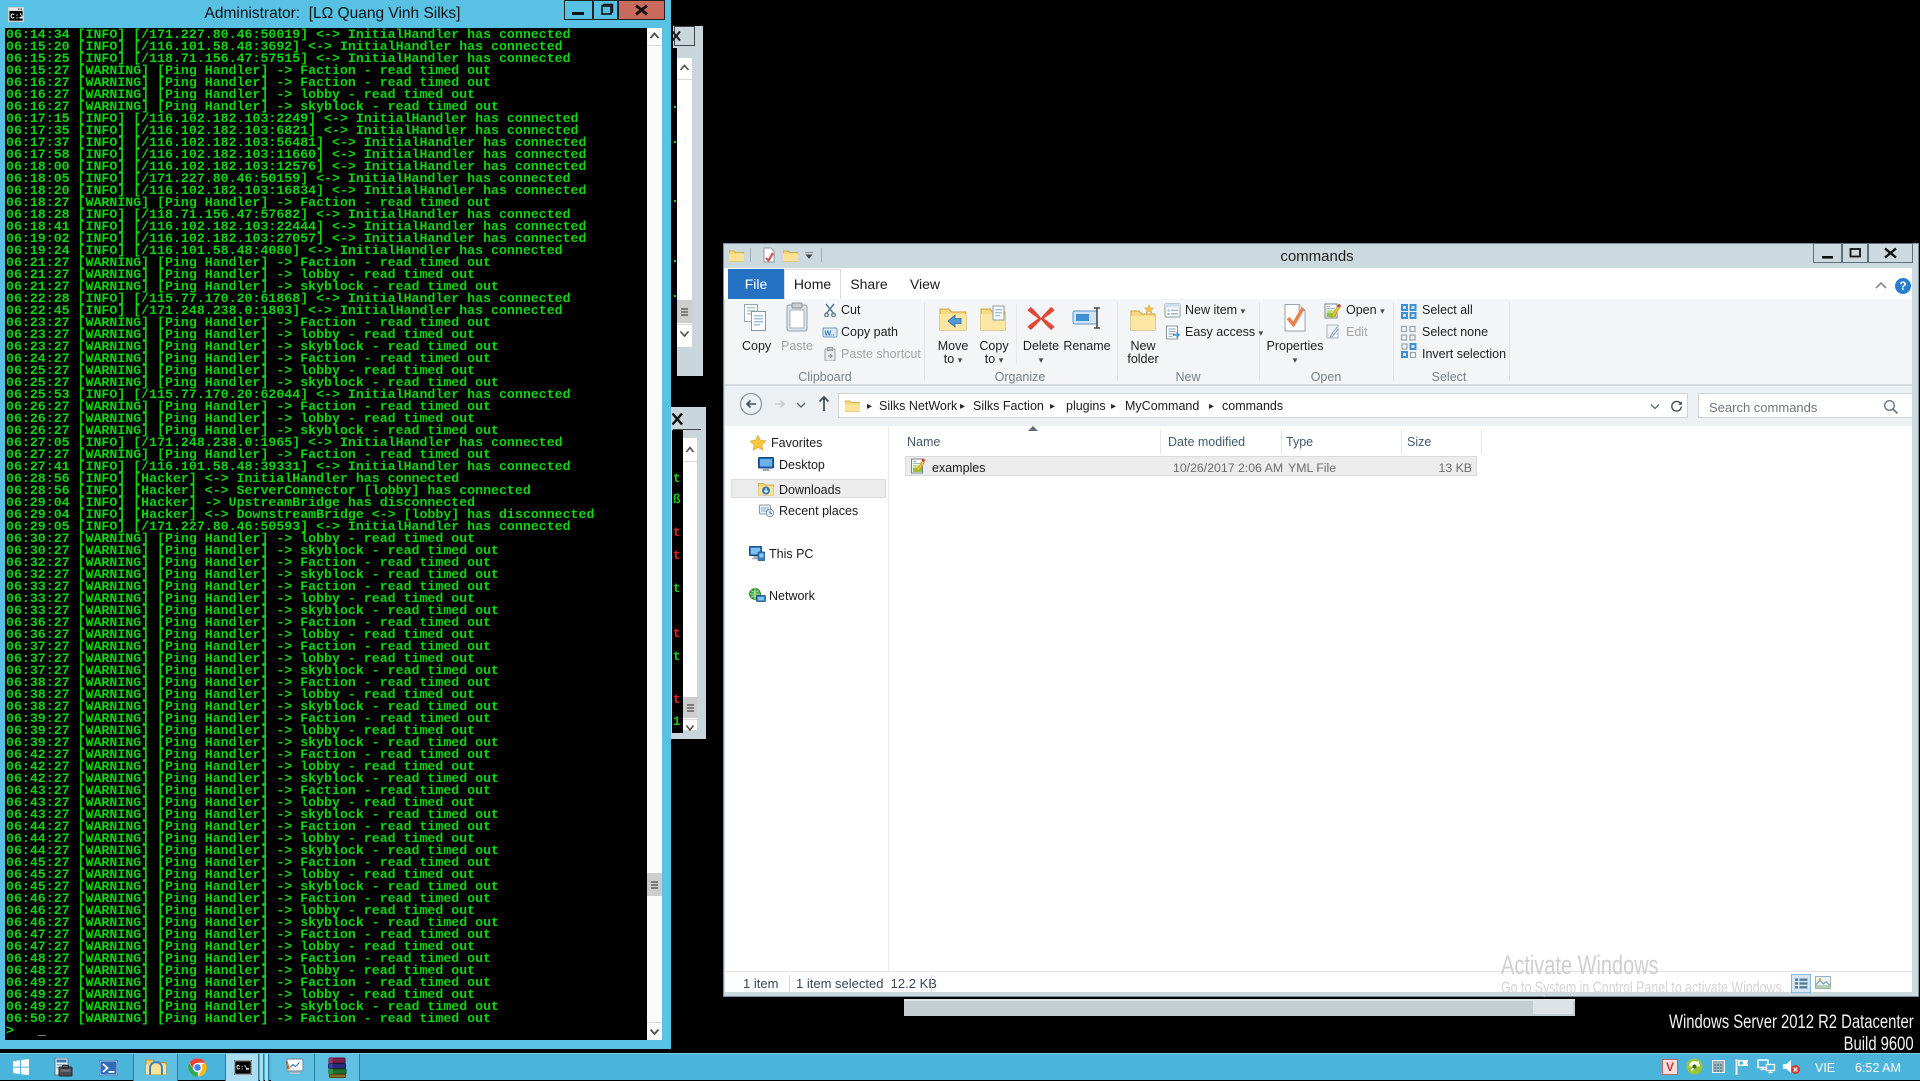 This screenshot has width=1920, height=1081. Describe the element at coordinates (242, 1068) in the screenshot. I see `svg-text: C:\` at that location.